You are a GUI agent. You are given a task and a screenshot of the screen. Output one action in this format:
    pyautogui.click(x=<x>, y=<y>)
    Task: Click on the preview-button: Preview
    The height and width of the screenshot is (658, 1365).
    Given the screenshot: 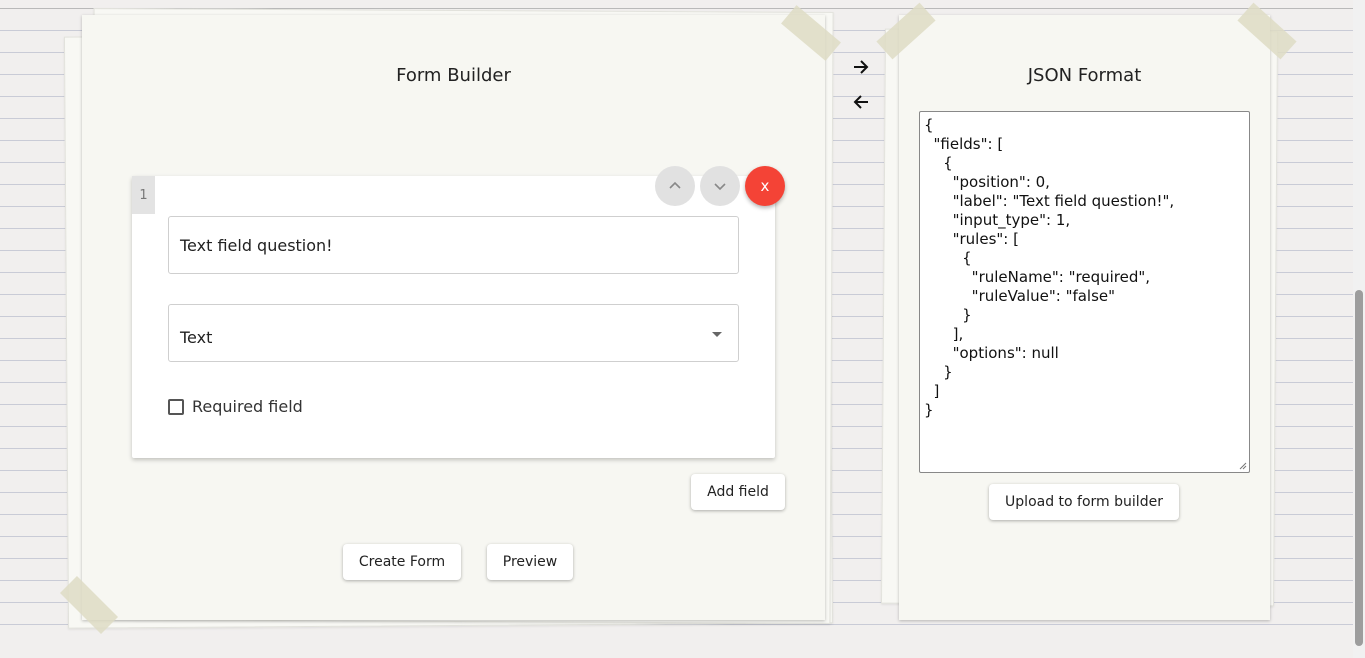 What is the action you would take?
    pyautogui.click(x=530, y=562)
    